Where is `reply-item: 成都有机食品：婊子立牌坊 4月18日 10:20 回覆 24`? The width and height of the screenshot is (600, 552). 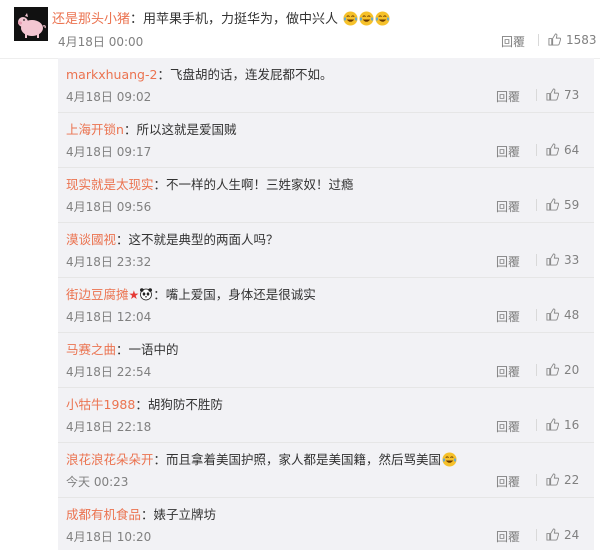
reply-item: 成都有机食品：婊子立牌坊 4月18日 10:20 回覆 24 is located at coordinates (326, 525).